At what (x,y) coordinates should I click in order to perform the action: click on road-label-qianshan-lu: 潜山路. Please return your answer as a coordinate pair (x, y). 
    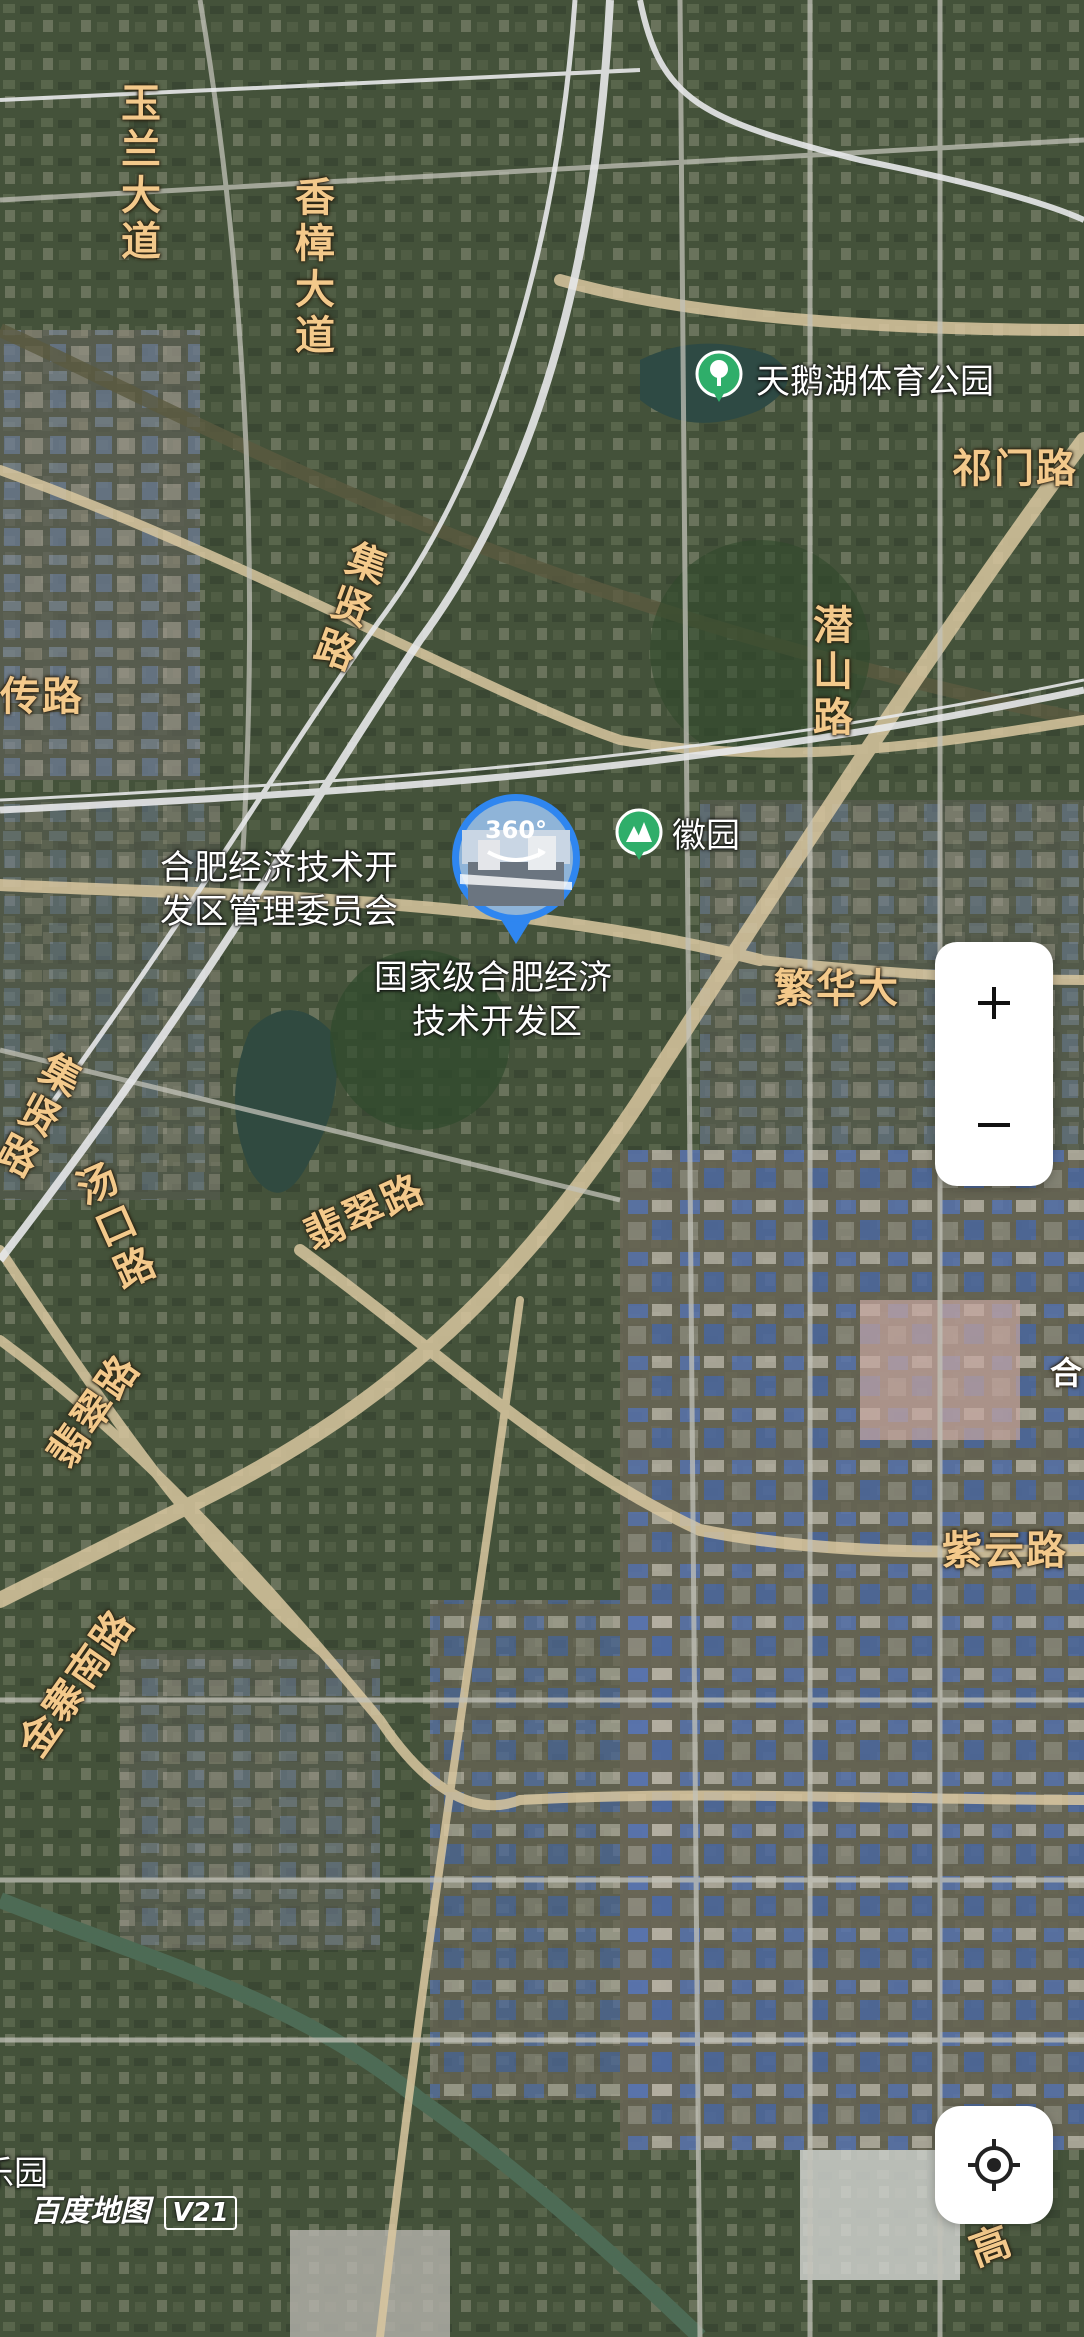
    Looking at the image, I should click on (829, 673).